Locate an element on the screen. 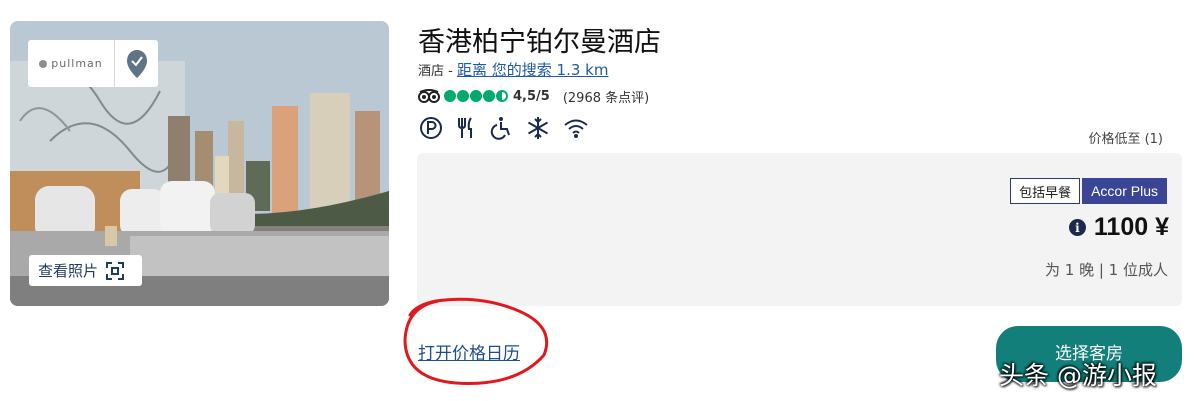  rating-score: 4,5/5 is located at coordinates (531, 96).